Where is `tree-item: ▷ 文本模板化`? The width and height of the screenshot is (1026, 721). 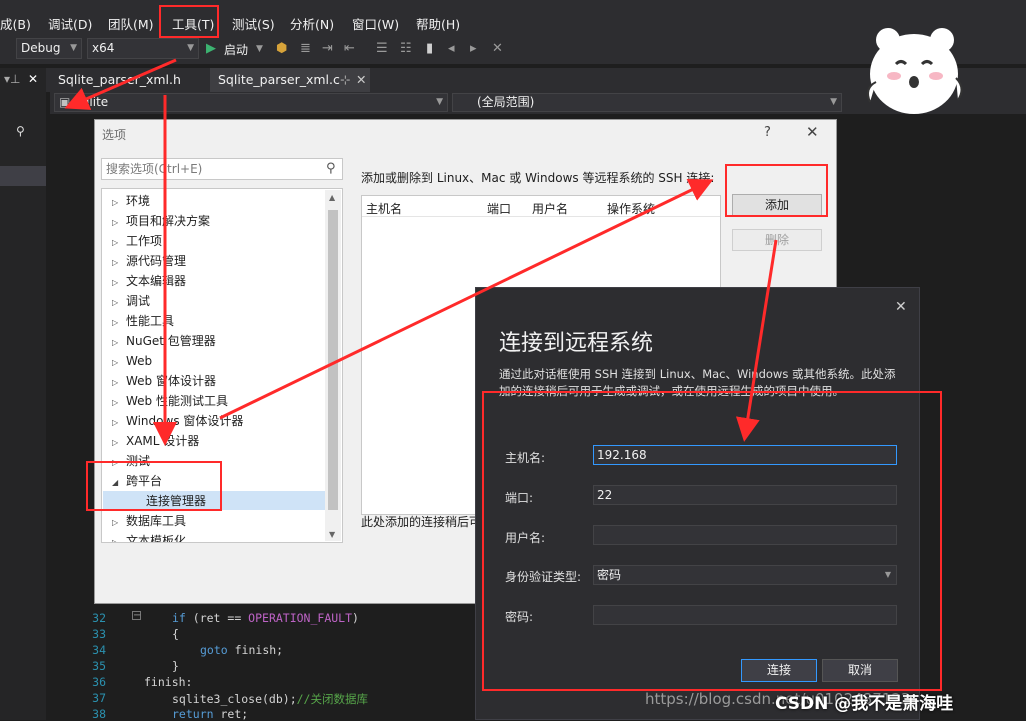
tree-item: ▷ 文本模板化 is located at coordinates (149, 537).